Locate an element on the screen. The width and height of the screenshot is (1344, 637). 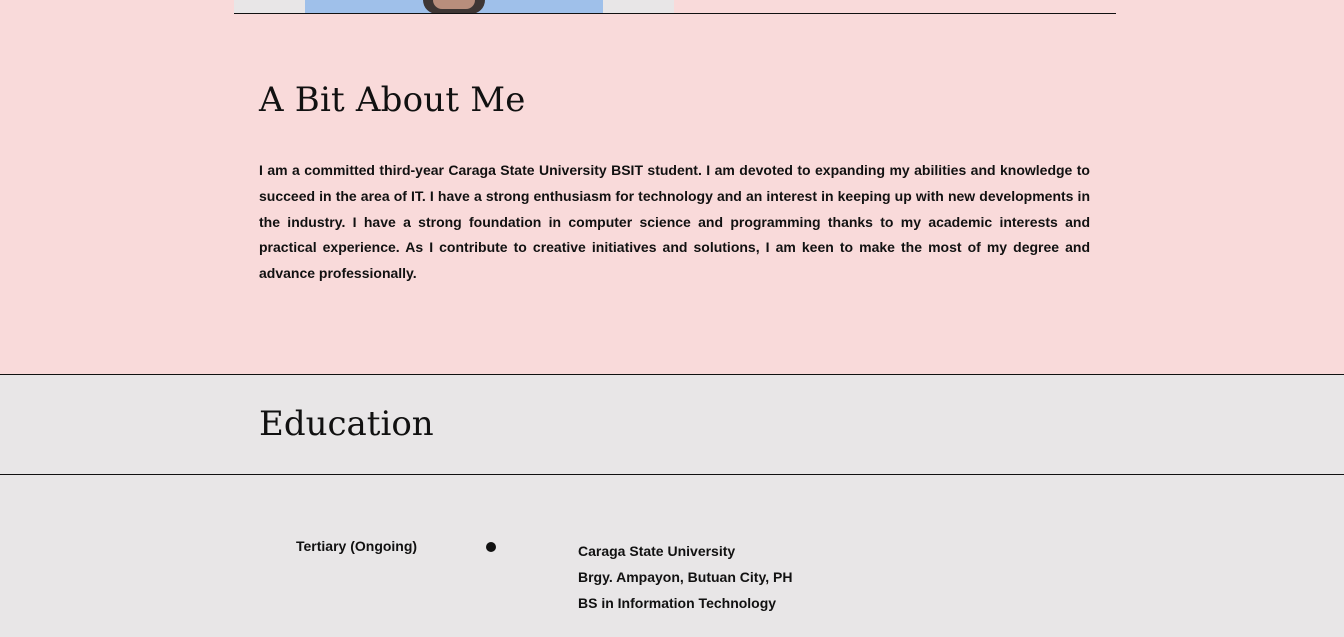
profile-photo is located at coordinates (454, 7).